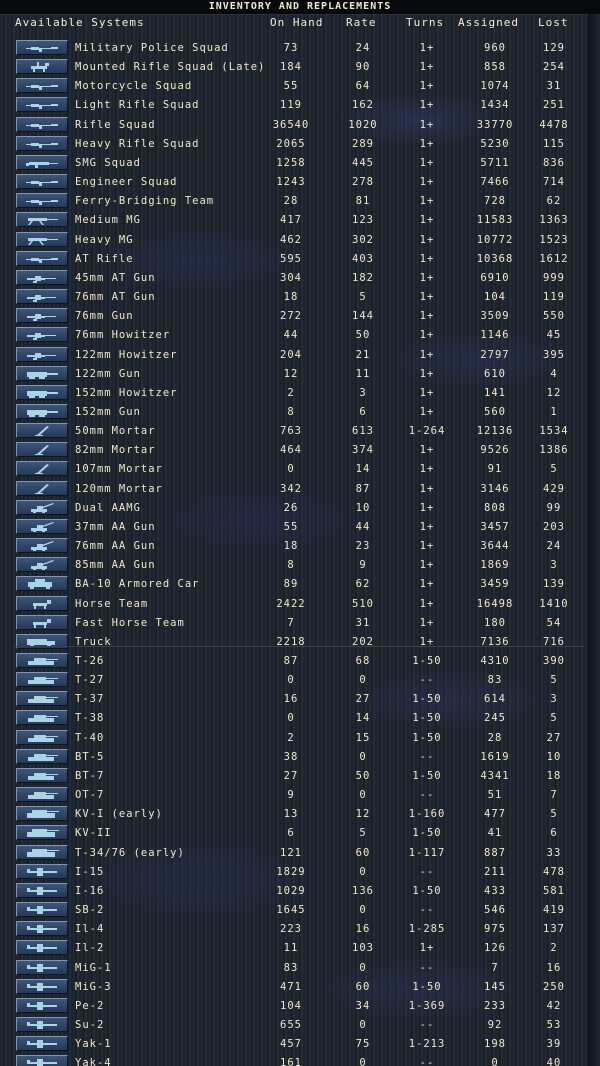  Describe the element at coordinates (300, 698) in the screenshot. I see `table-row: T-37 16 27 1-50 614 3` at that location.